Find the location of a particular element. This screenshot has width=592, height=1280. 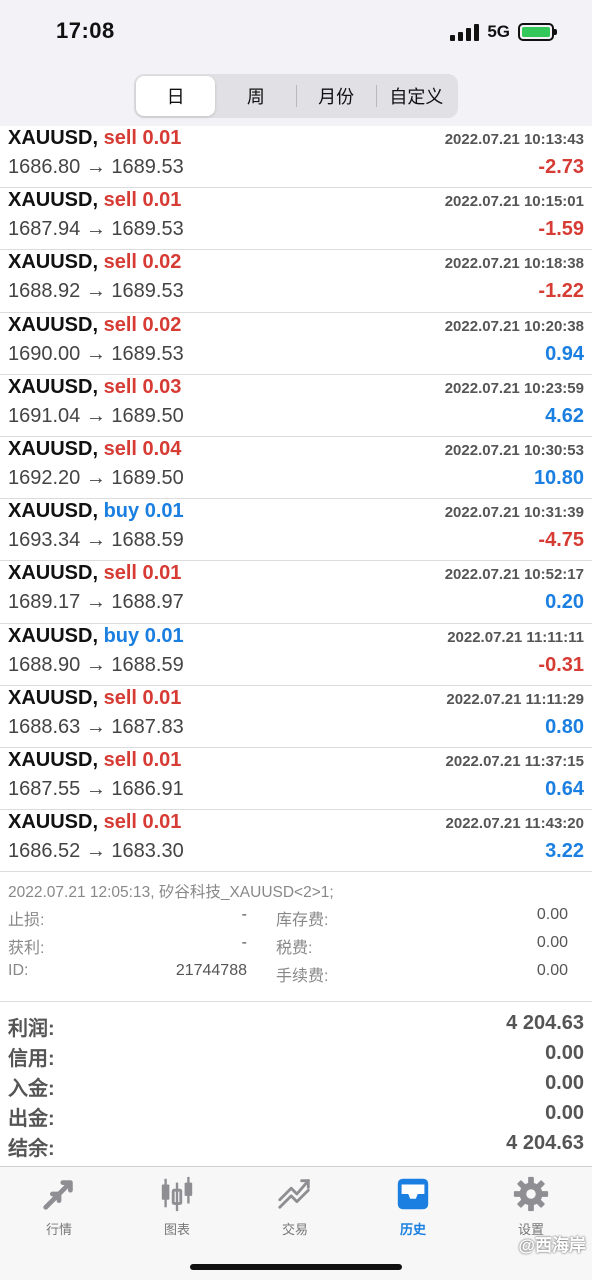

trade-side: buy is located at coordinates (121, 635).